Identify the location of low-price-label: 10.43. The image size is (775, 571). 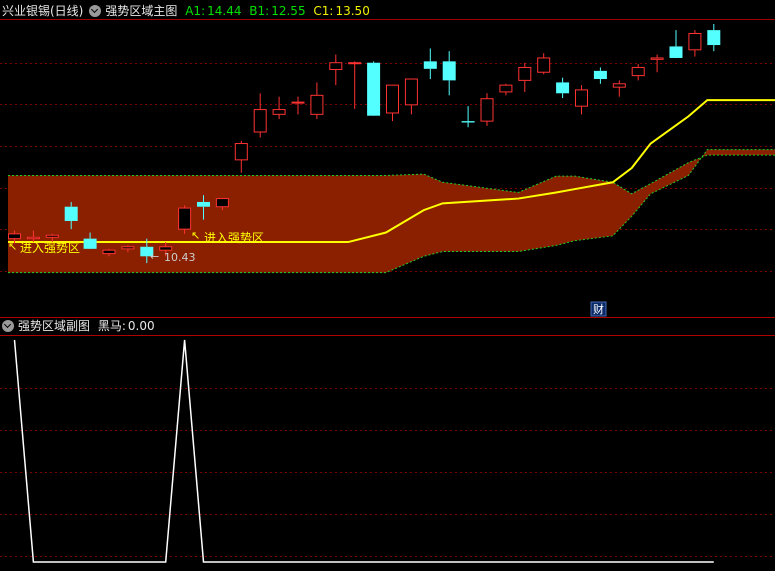
(180, 257).